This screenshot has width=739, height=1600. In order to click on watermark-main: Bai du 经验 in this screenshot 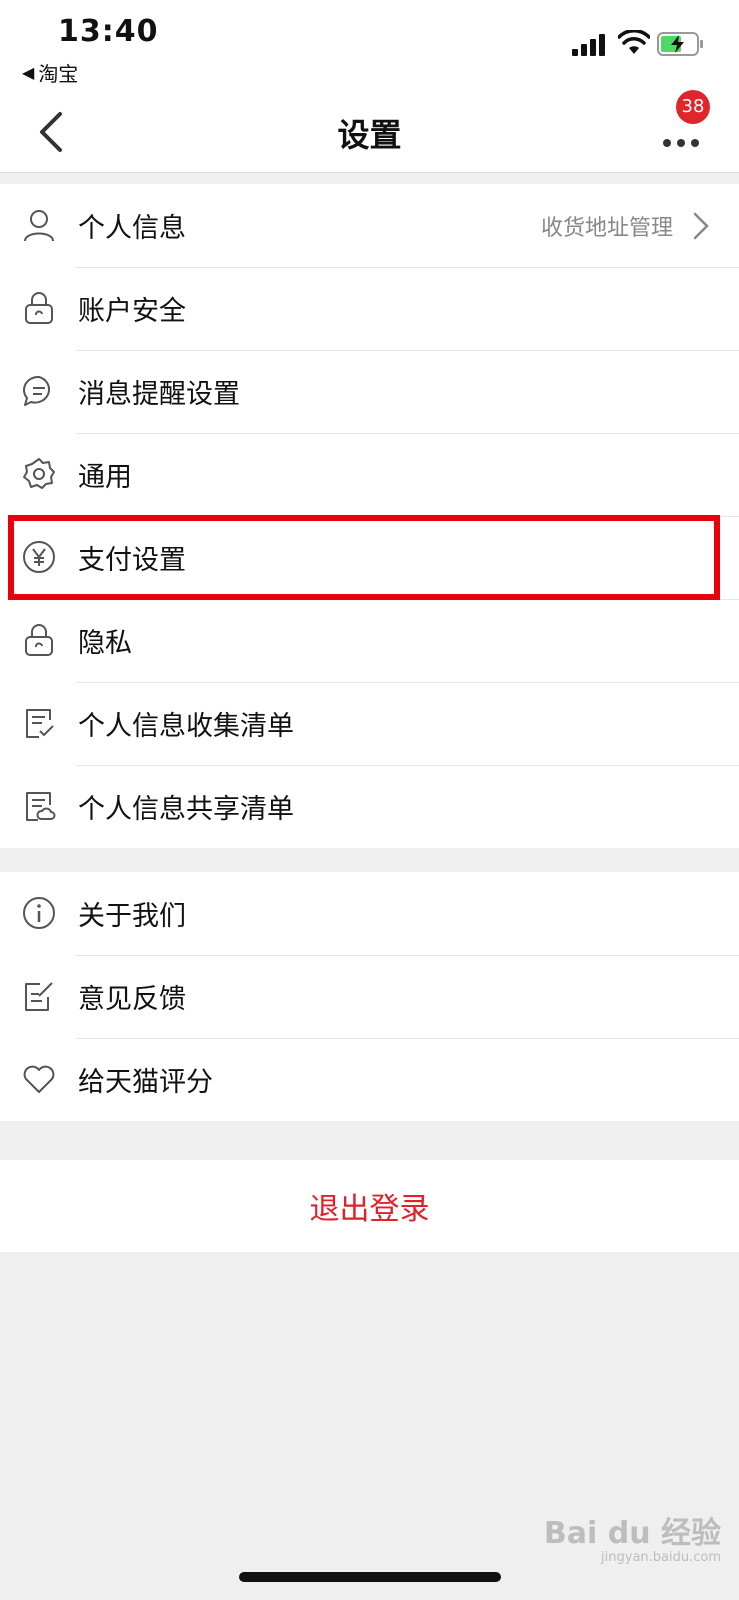, I will do `click(632, 1533)`.